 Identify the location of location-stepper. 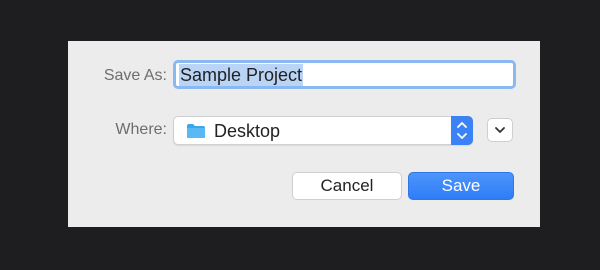
(462, 130).